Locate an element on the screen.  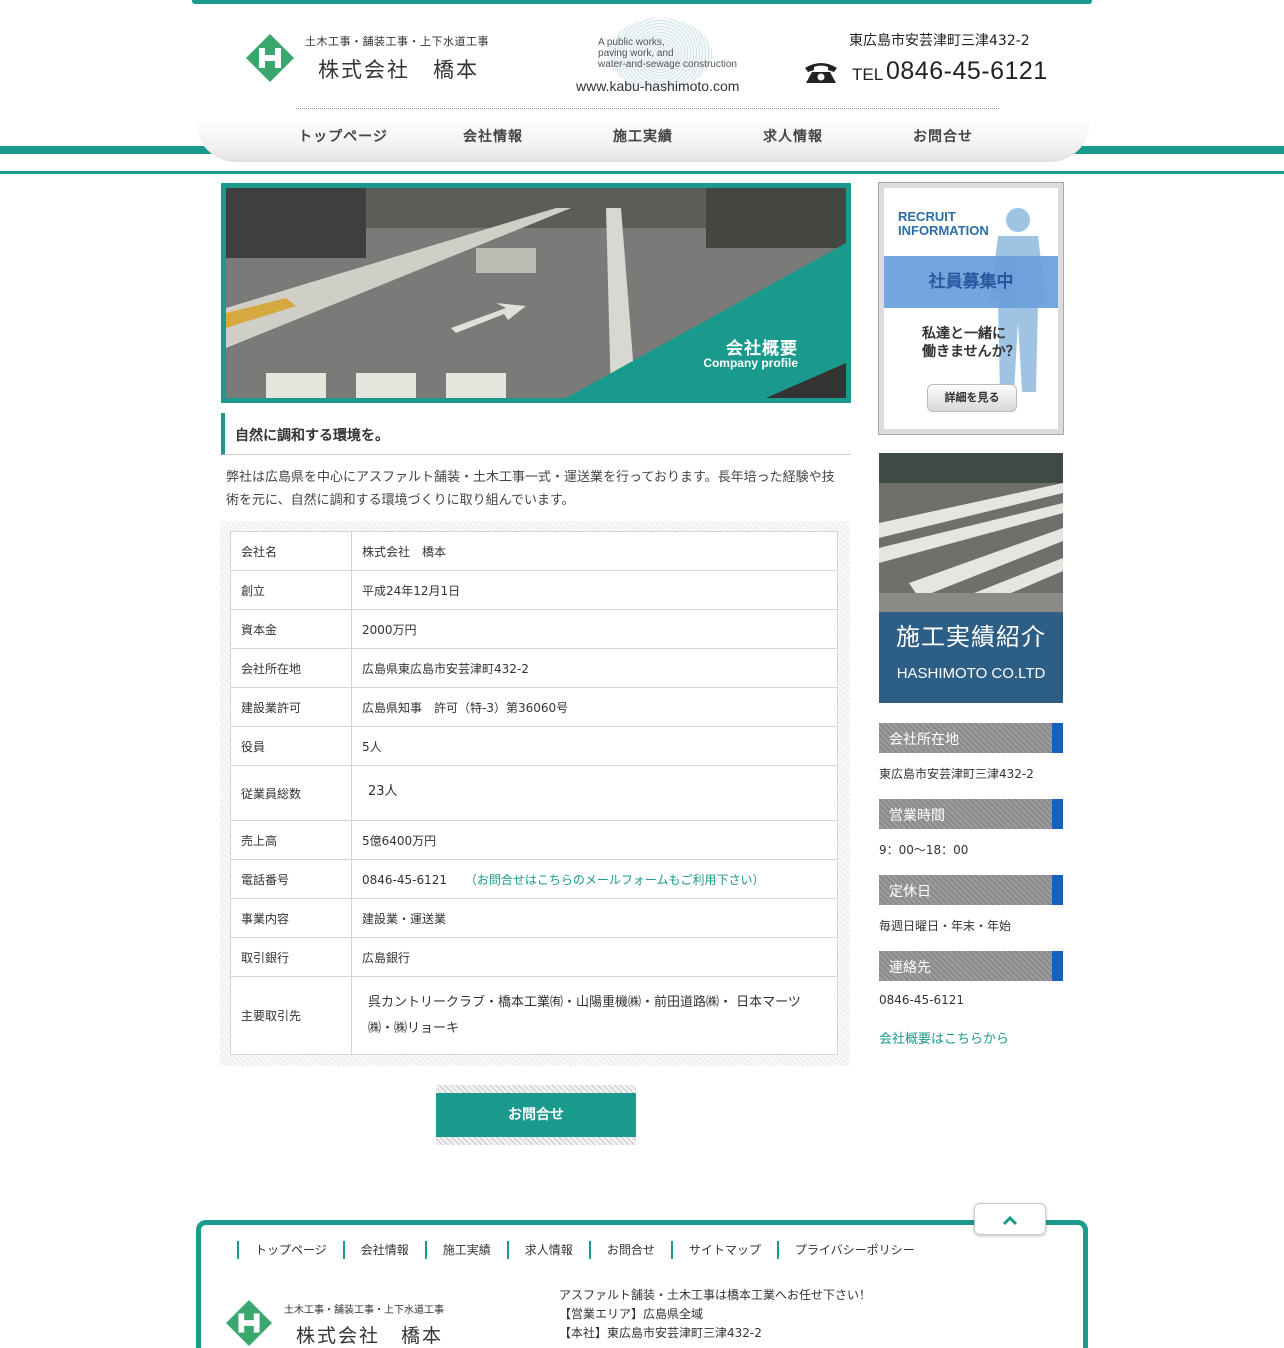
logo-company-name: 株式会社 橋本 is located at coordinates (398, 69).